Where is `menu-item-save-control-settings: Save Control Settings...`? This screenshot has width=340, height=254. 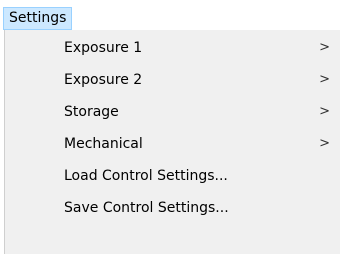
menu-item-save-control-settings: Save Control Settings... is located at coordinates (172, 208).